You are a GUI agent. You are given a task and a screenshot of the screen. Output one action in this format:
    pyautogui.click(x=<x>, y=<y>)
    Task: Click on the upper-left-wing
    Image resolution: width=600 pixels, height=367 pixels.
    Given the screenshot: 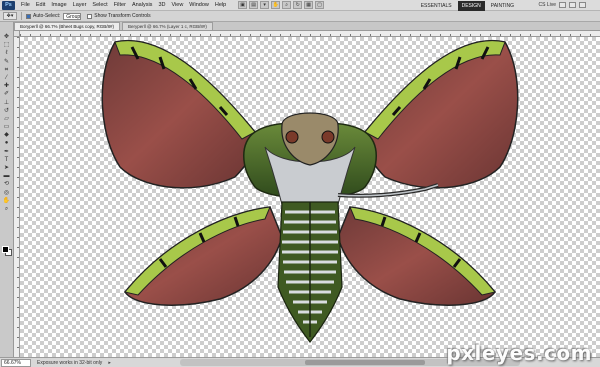 What is the action you would take?
    pyautogui.click(x=179, y=114)
    